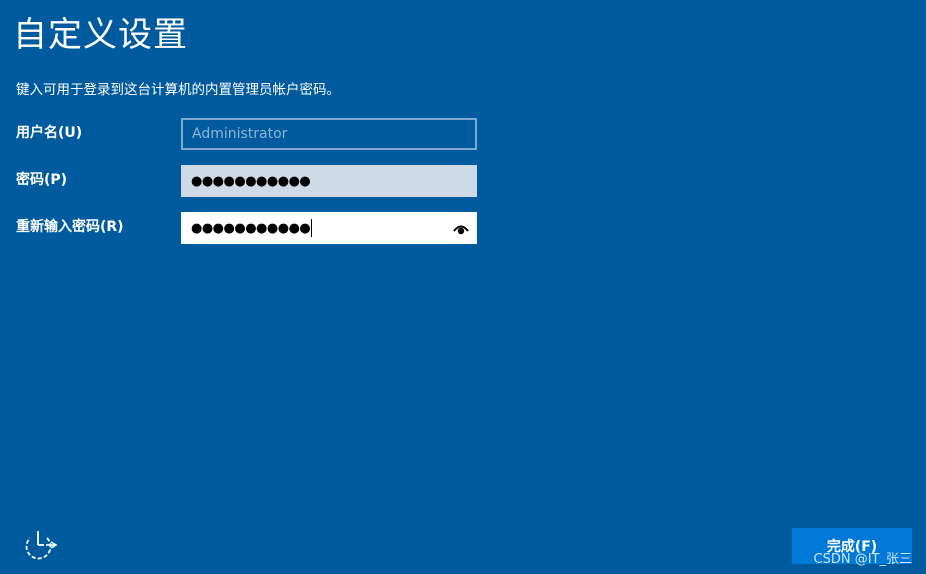 Image resolution: width=926 pixels, height=574 pixels. I want to click on reenter-password-masked-value: ●●●●●●●●●●●, so click(251, 228).